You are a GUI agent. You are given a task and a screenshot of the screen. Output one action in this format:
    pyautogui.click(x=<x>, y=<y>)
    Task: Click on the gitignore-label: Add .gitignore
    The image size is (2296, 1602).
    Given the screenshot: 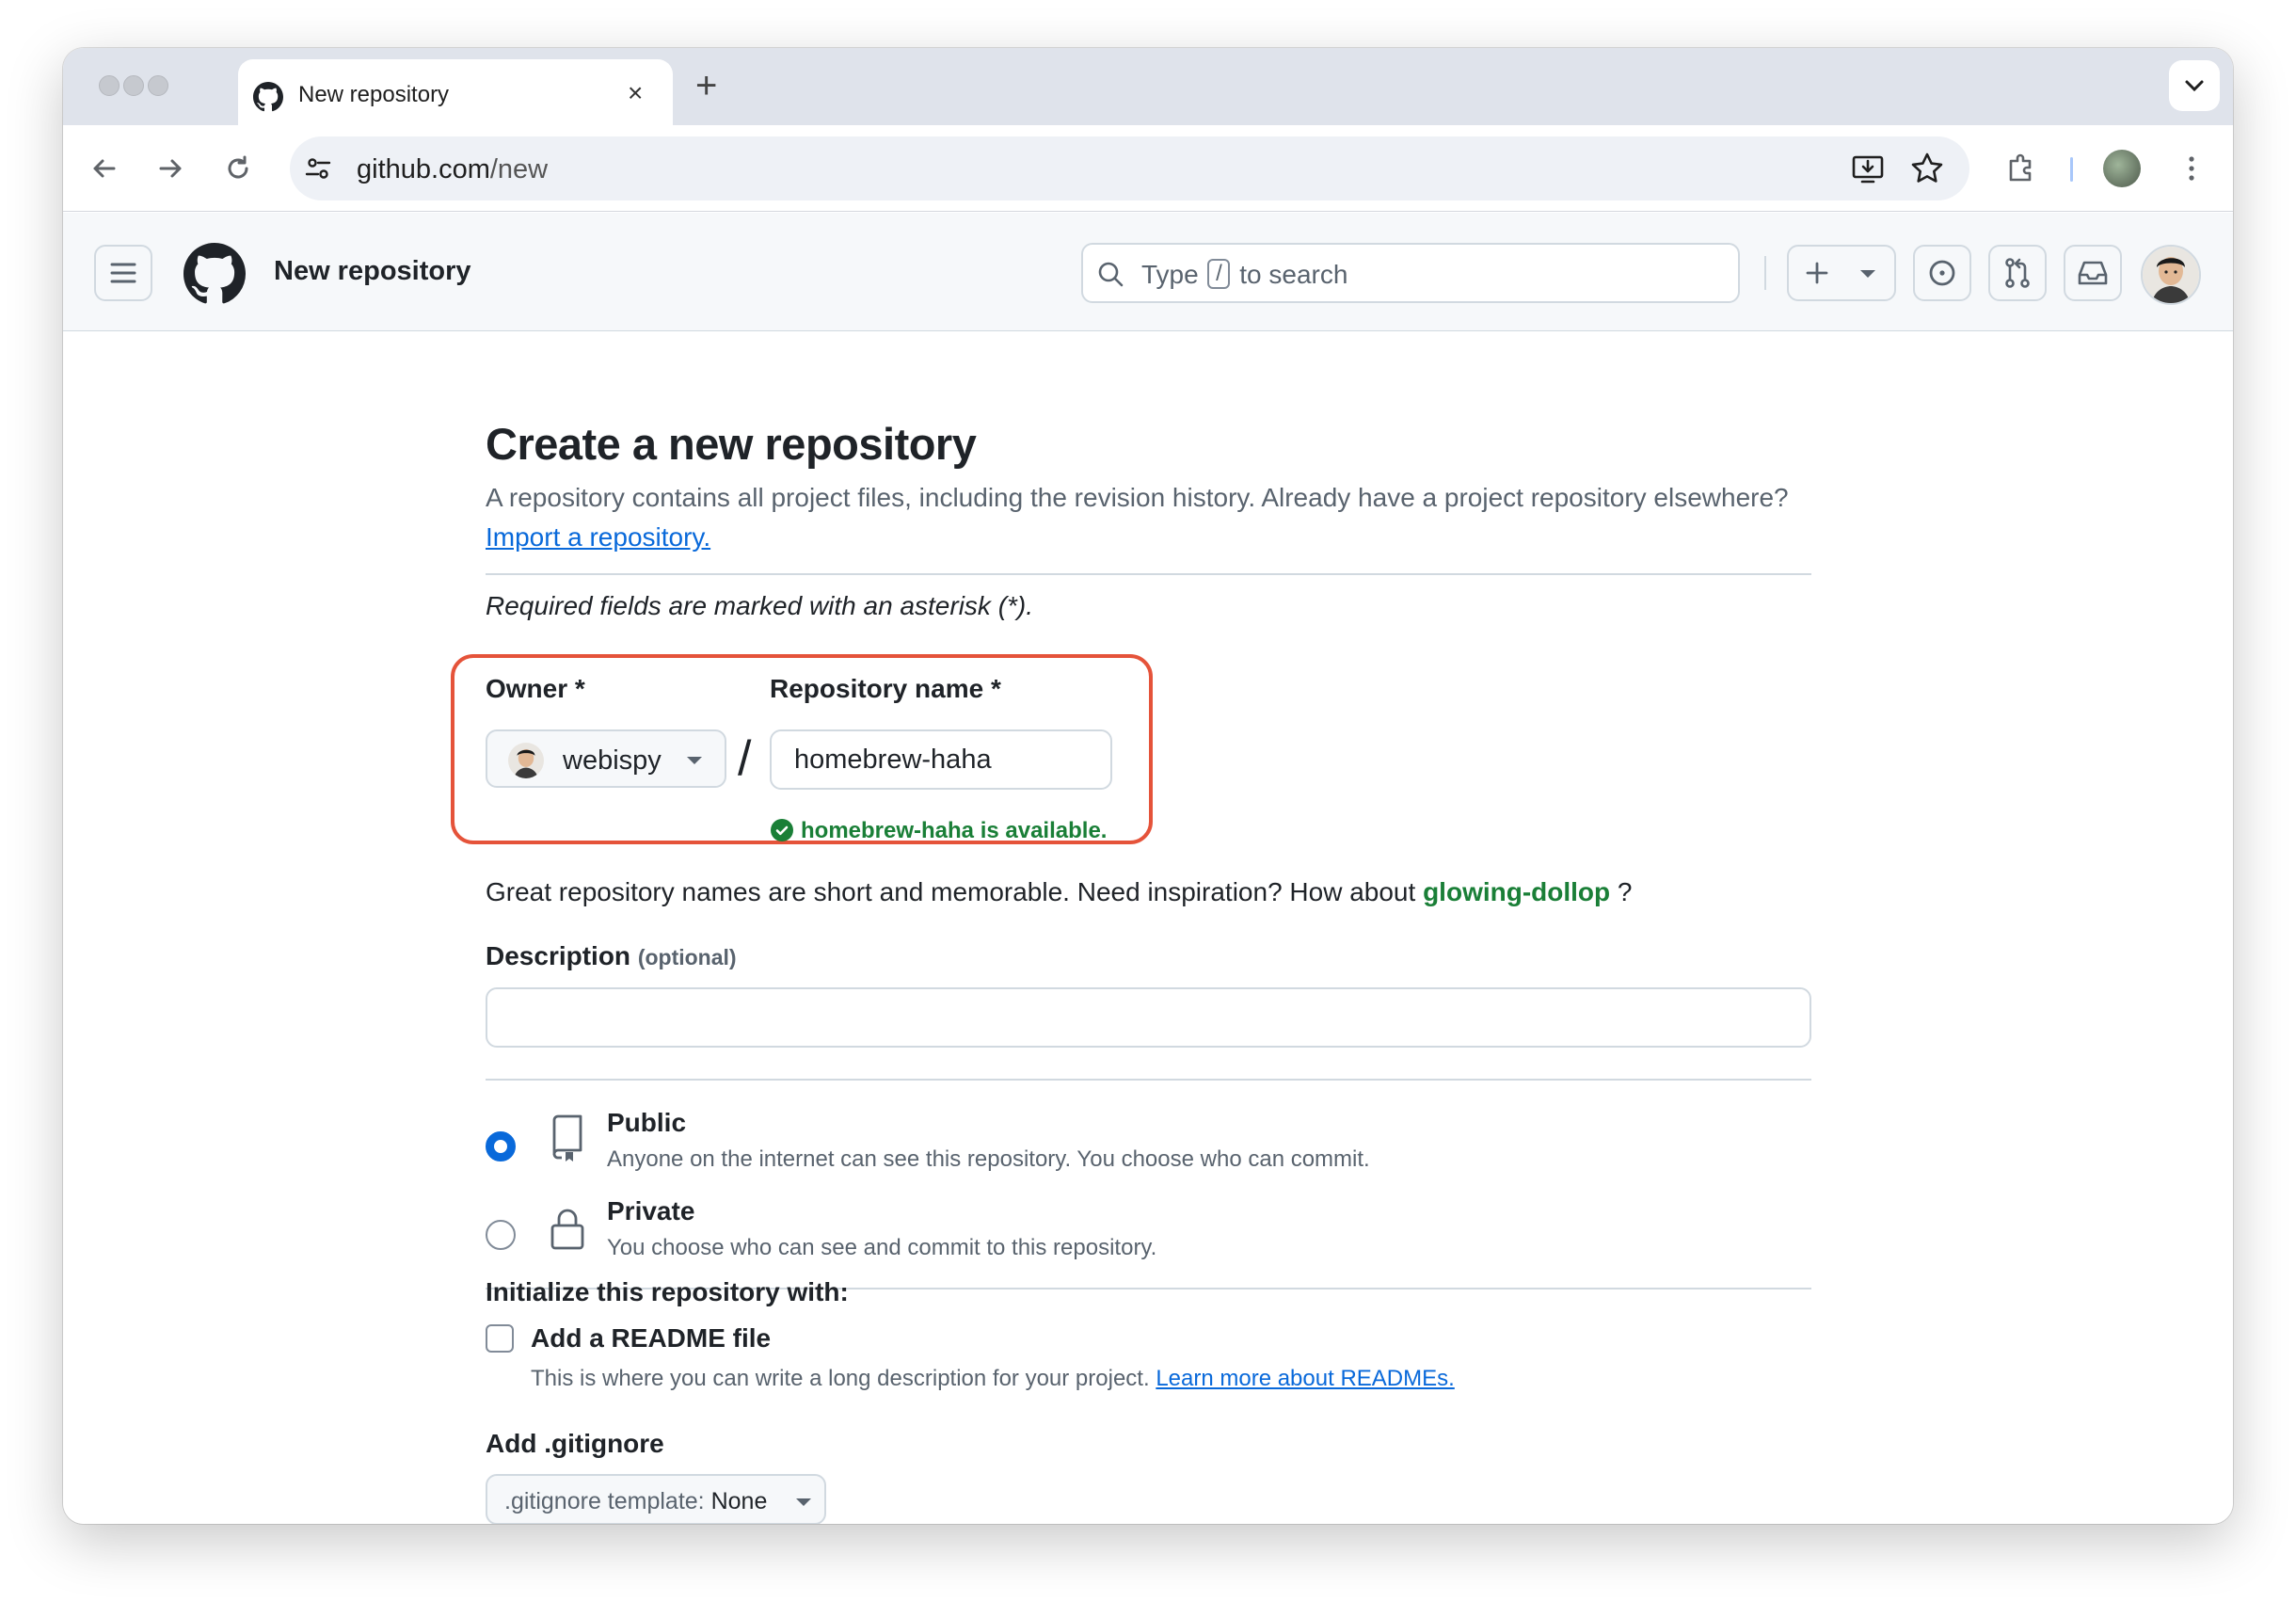 What is the action you would take?
    pyautogui.click(x=575, y=1443)
    